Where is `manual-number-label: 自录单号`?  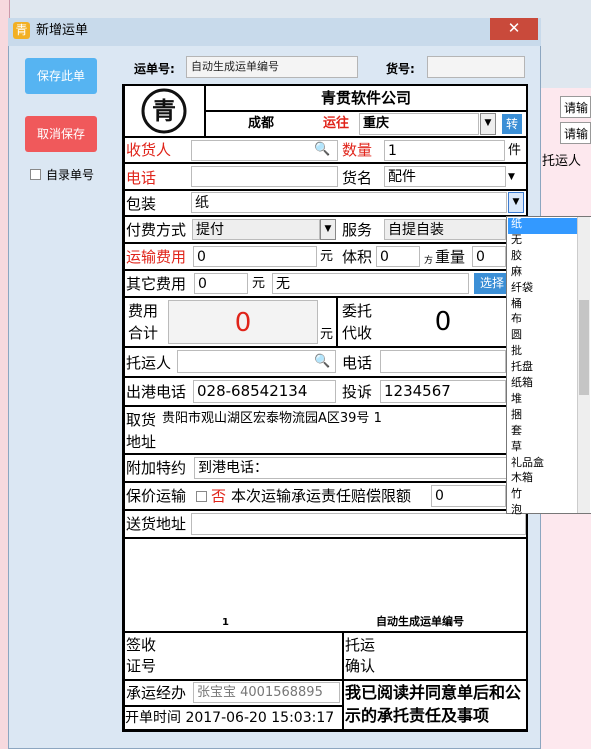 manual-number-label: 自录单号 is located at coordinates (70, 175).